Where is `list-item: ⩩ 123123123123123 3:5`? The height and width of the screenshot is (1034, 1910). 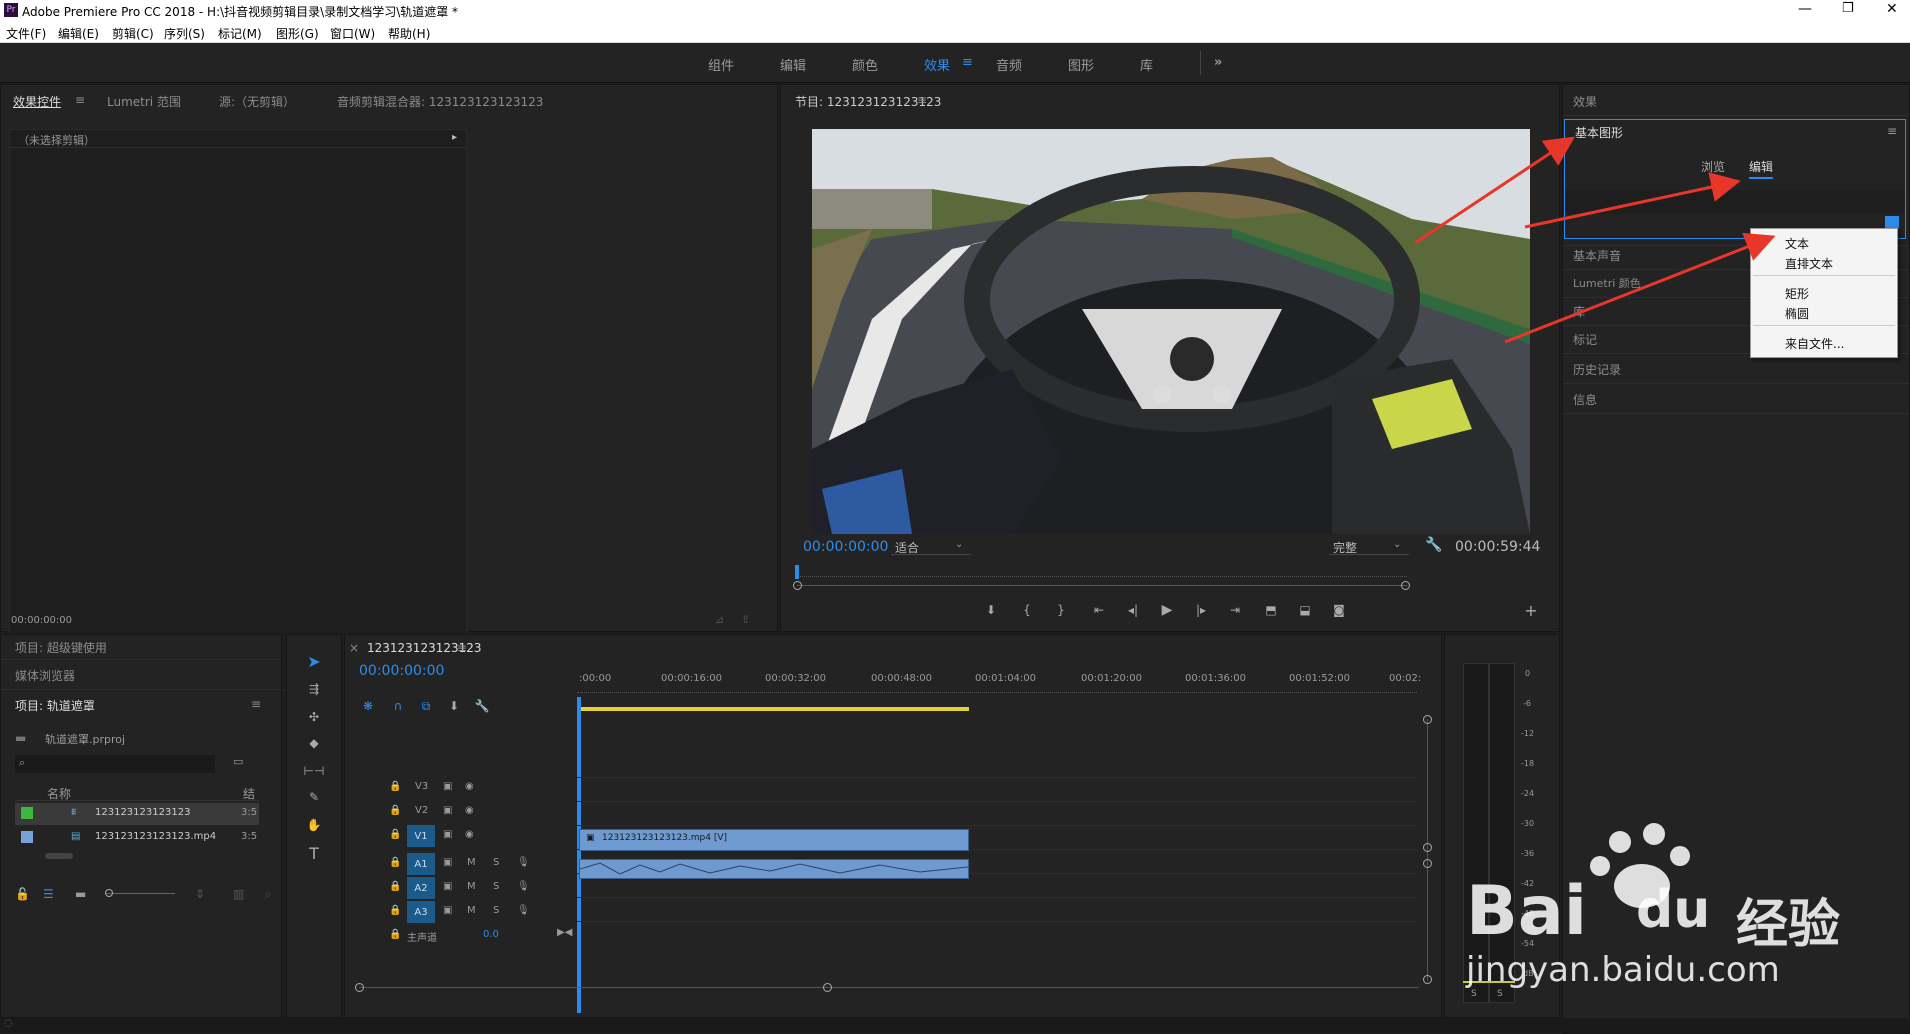
list-item: ⩩ 123123123123123 3:5 is located at coordinates (137, 814).